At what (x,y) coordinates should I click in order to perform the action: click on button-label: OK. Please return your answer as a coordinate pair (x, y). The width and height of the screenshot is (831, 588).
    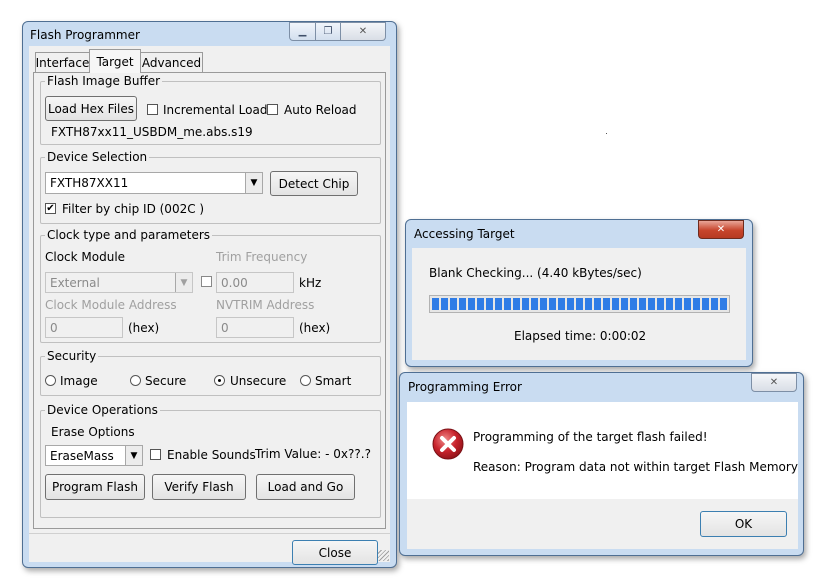
    Looking at the image, I should click on (743, 524).